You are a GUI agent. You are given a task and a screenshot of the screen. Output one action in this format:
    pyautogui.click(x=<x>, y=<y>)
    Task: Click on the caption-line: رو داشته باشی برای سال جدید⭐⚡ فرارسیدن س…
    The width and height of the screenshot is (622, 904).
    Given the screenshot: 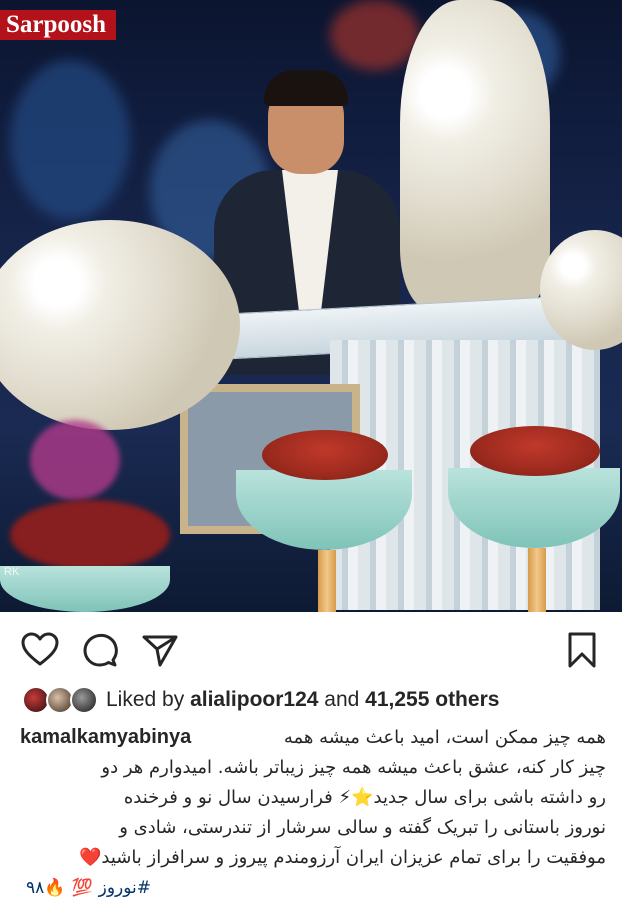 What is the action you would take?
    pyautogui.click(x=364, y=797)
    